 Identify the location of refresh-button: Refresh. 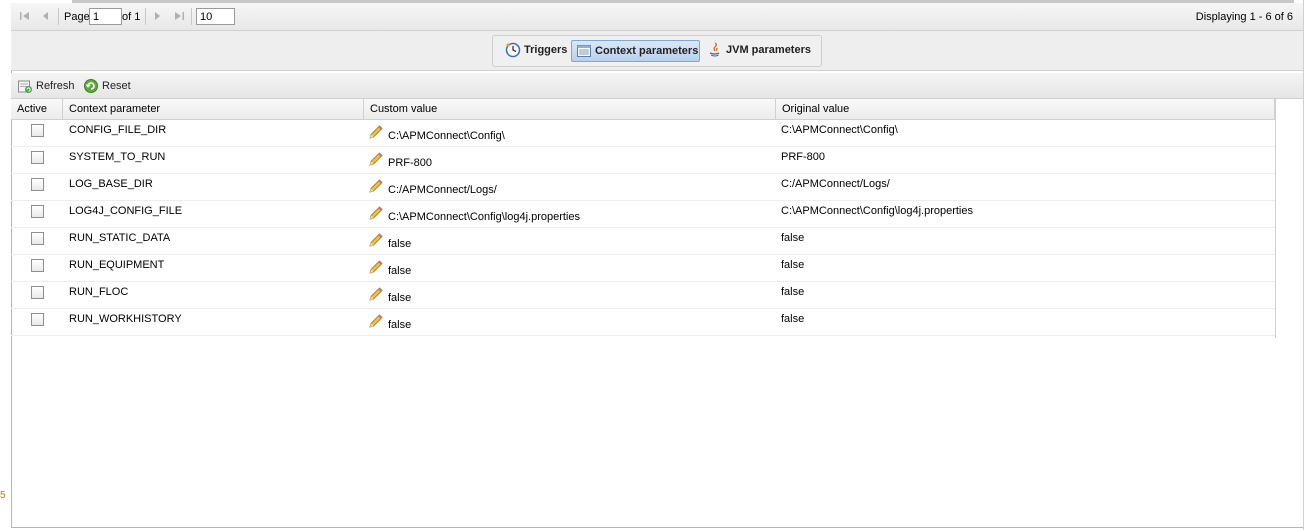
(46, 86).